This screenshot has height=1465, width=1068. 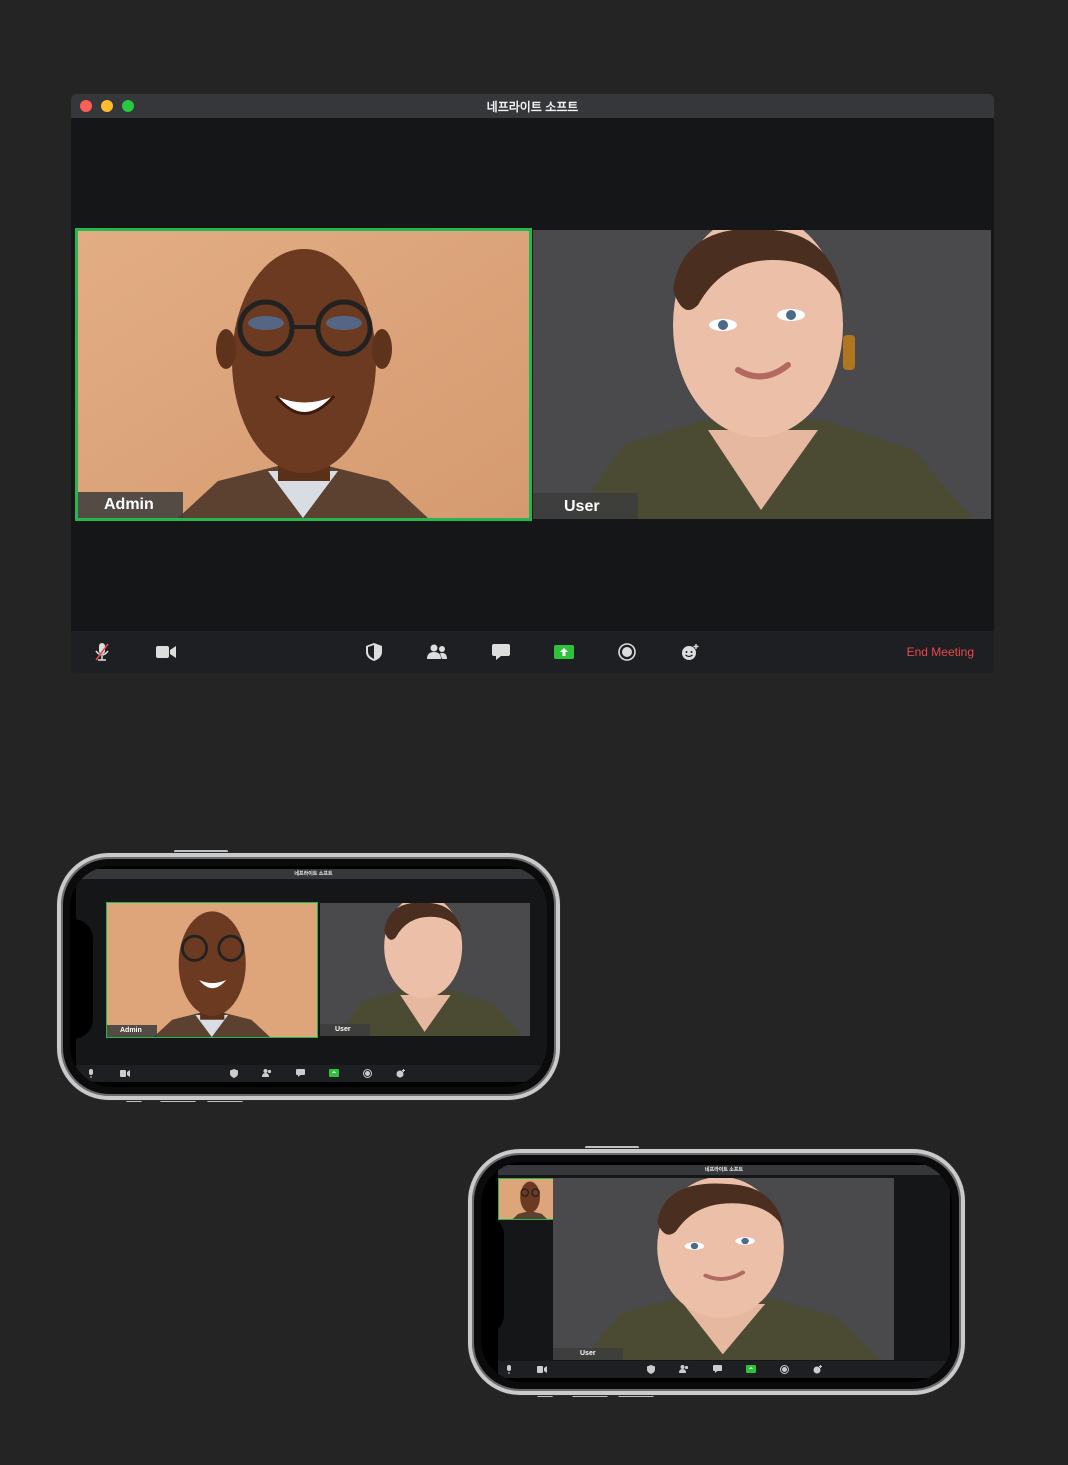 I want to click on phone-screen: 네프라이트 소프트 Admin User, so click(x=308, y=976).